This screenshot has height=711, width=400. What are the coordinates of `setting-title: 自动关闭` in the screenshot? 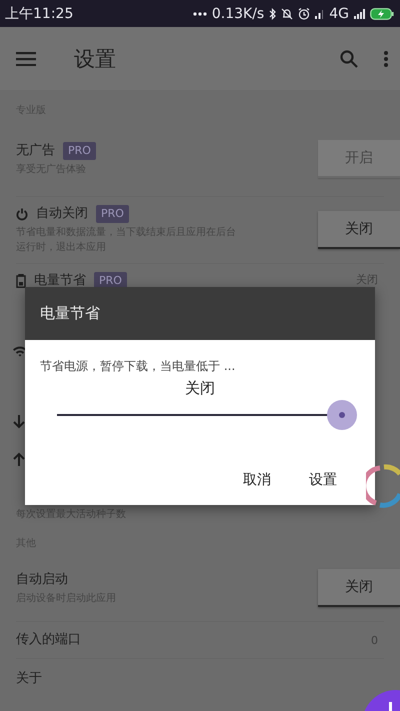 It's located at (62, 214).